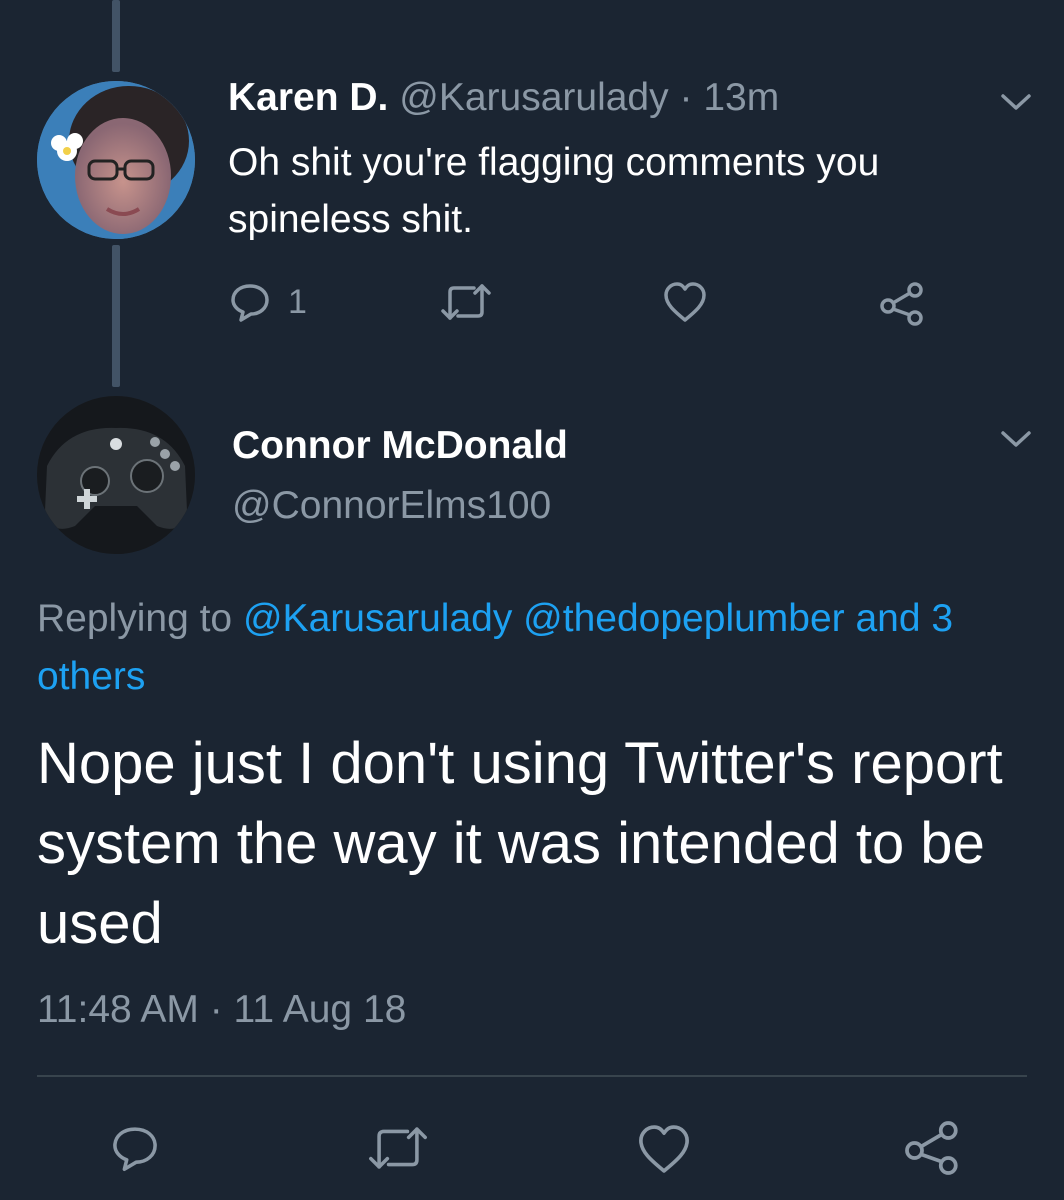  What do you see at coordinates (741, 97) in the screenshot?
I see `reply-time-ago: 13m` at bounding box center [741, 97].